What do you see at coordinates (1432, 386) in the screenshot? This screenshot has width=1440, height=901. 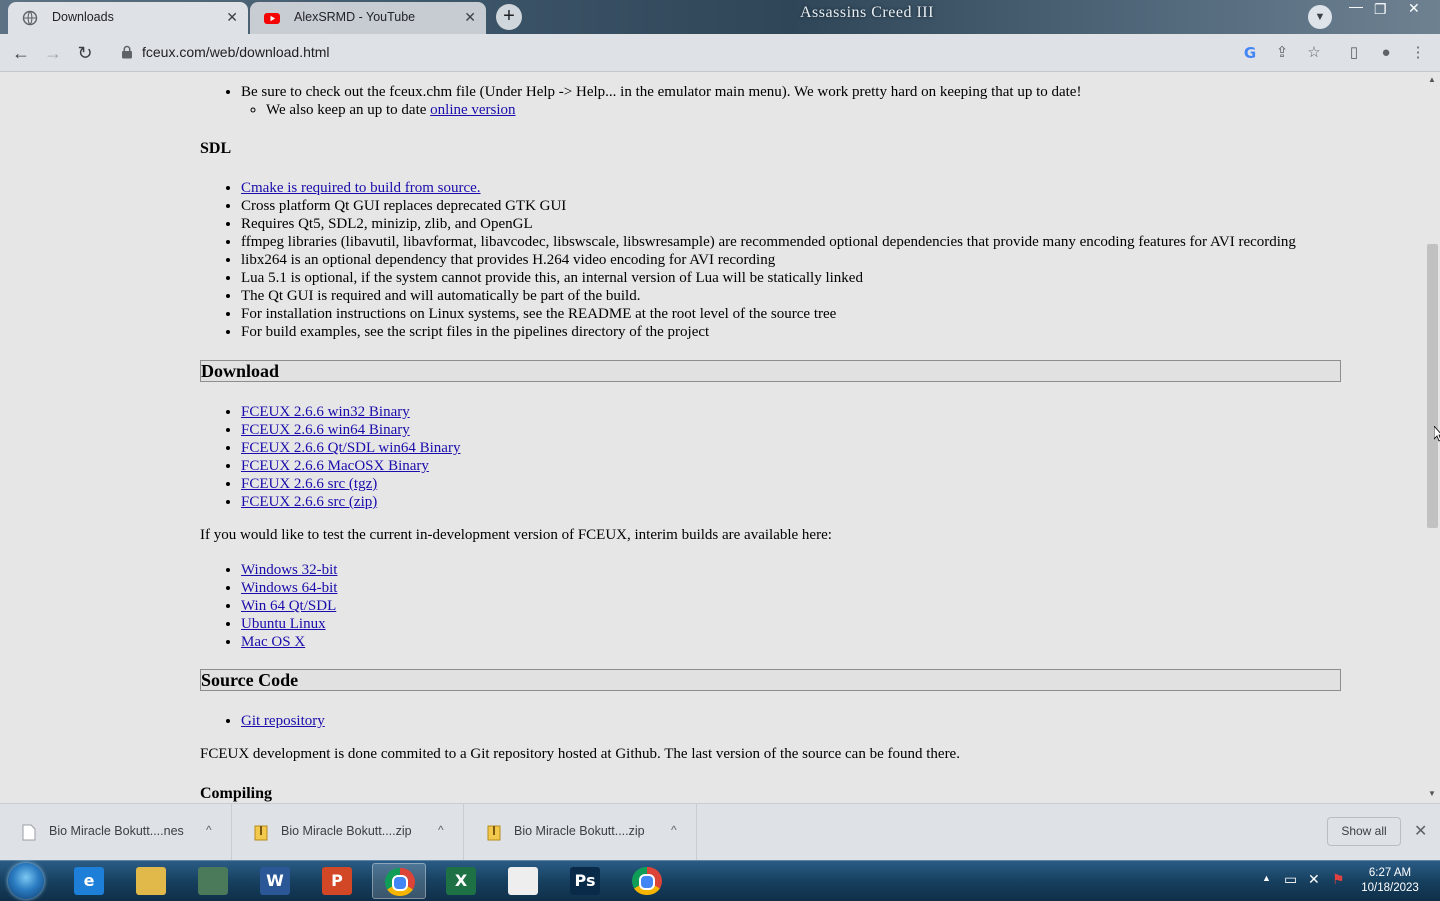 I see `scrollbar-thumb` at bounding box center [1432, 386].